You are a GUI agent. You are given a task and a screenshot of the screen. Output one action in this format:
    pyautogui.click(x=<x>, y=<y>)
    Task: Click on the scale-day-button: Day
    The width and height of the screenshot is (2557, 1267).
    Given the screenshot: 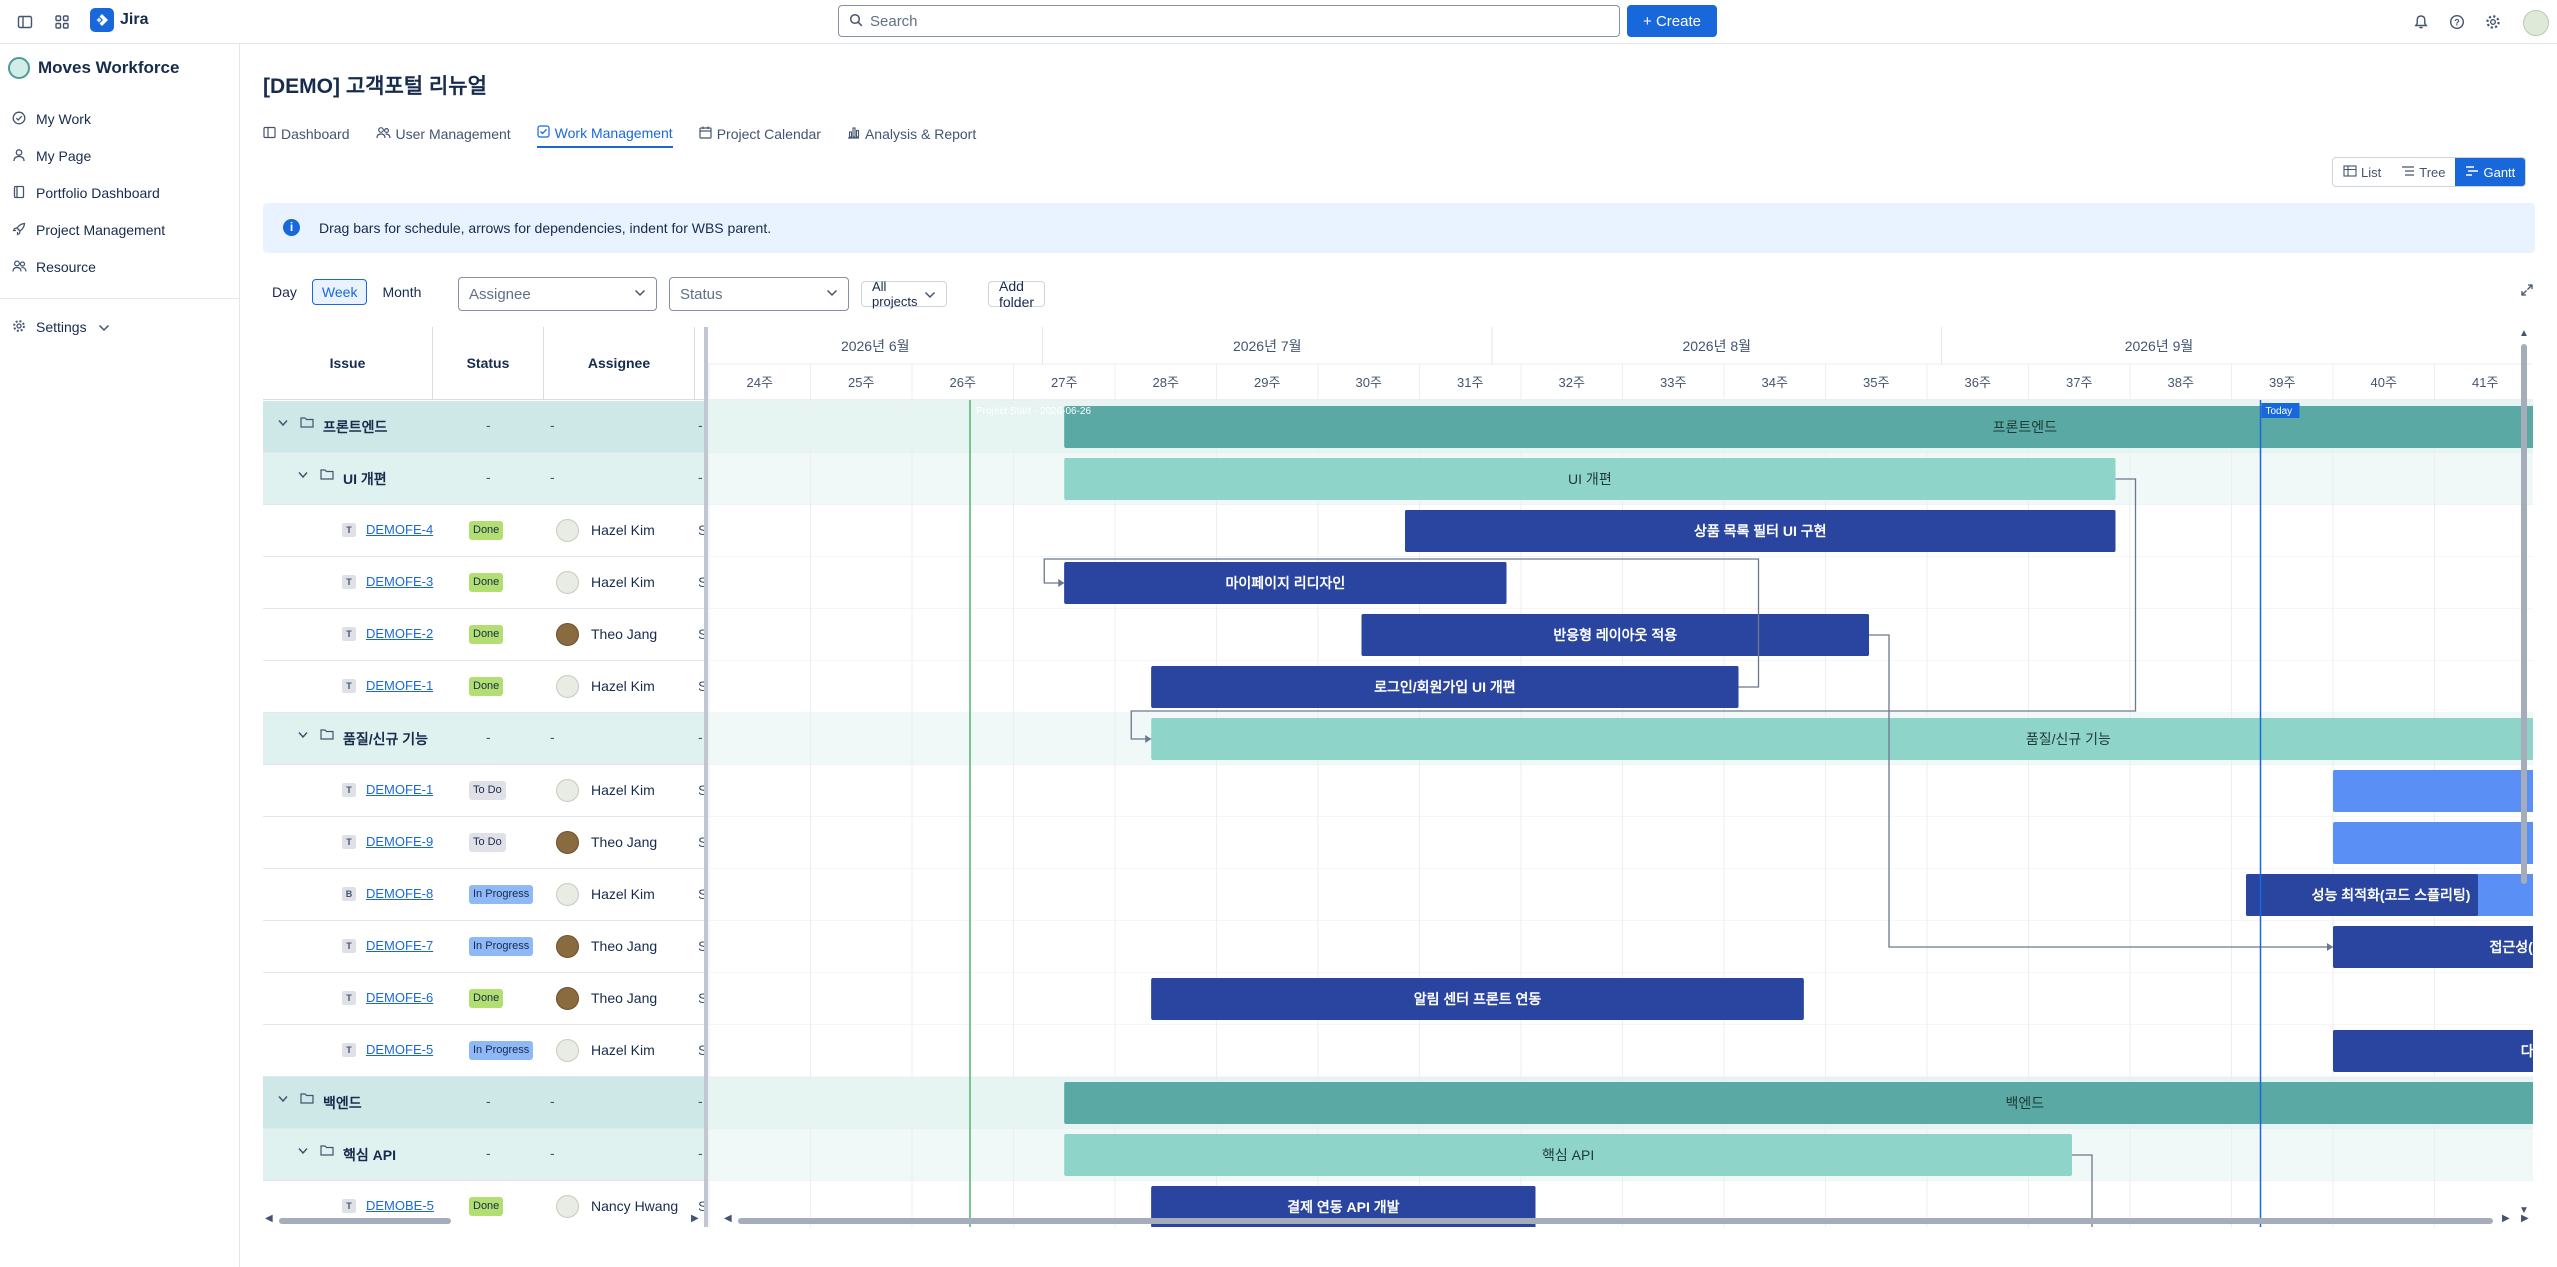 What is the action you would take?
    pyautogui.click(x=284, y=292)
    